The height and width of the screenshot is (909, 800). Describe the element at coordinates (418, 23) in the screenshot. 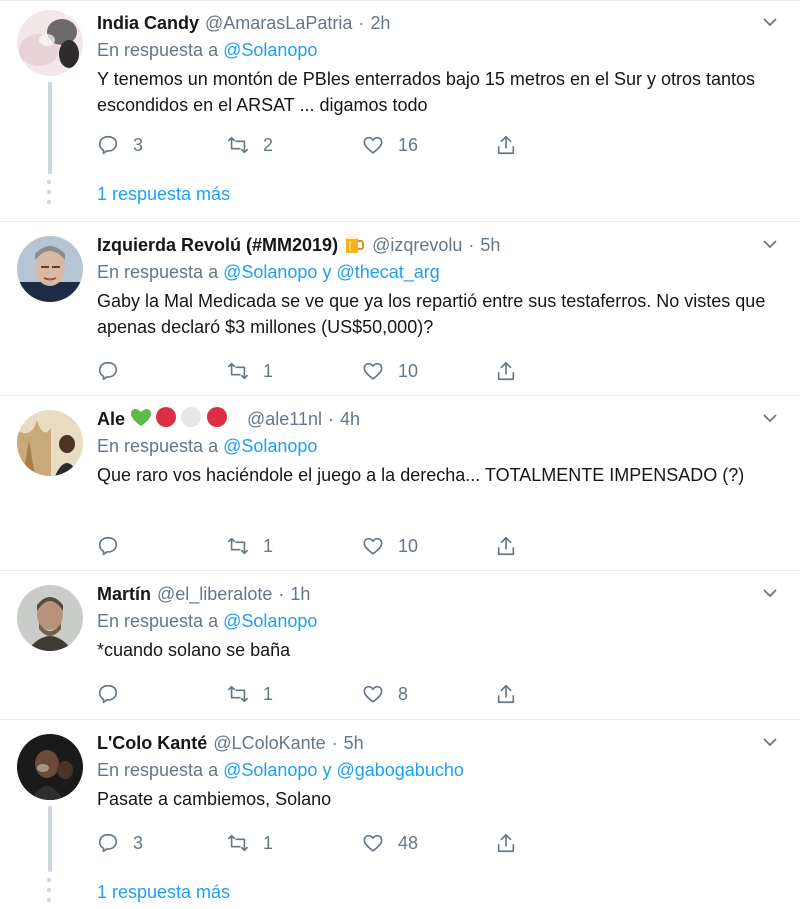

I see `tweet-header: India Candy @AmarasLaPatria · 2h` at that location.